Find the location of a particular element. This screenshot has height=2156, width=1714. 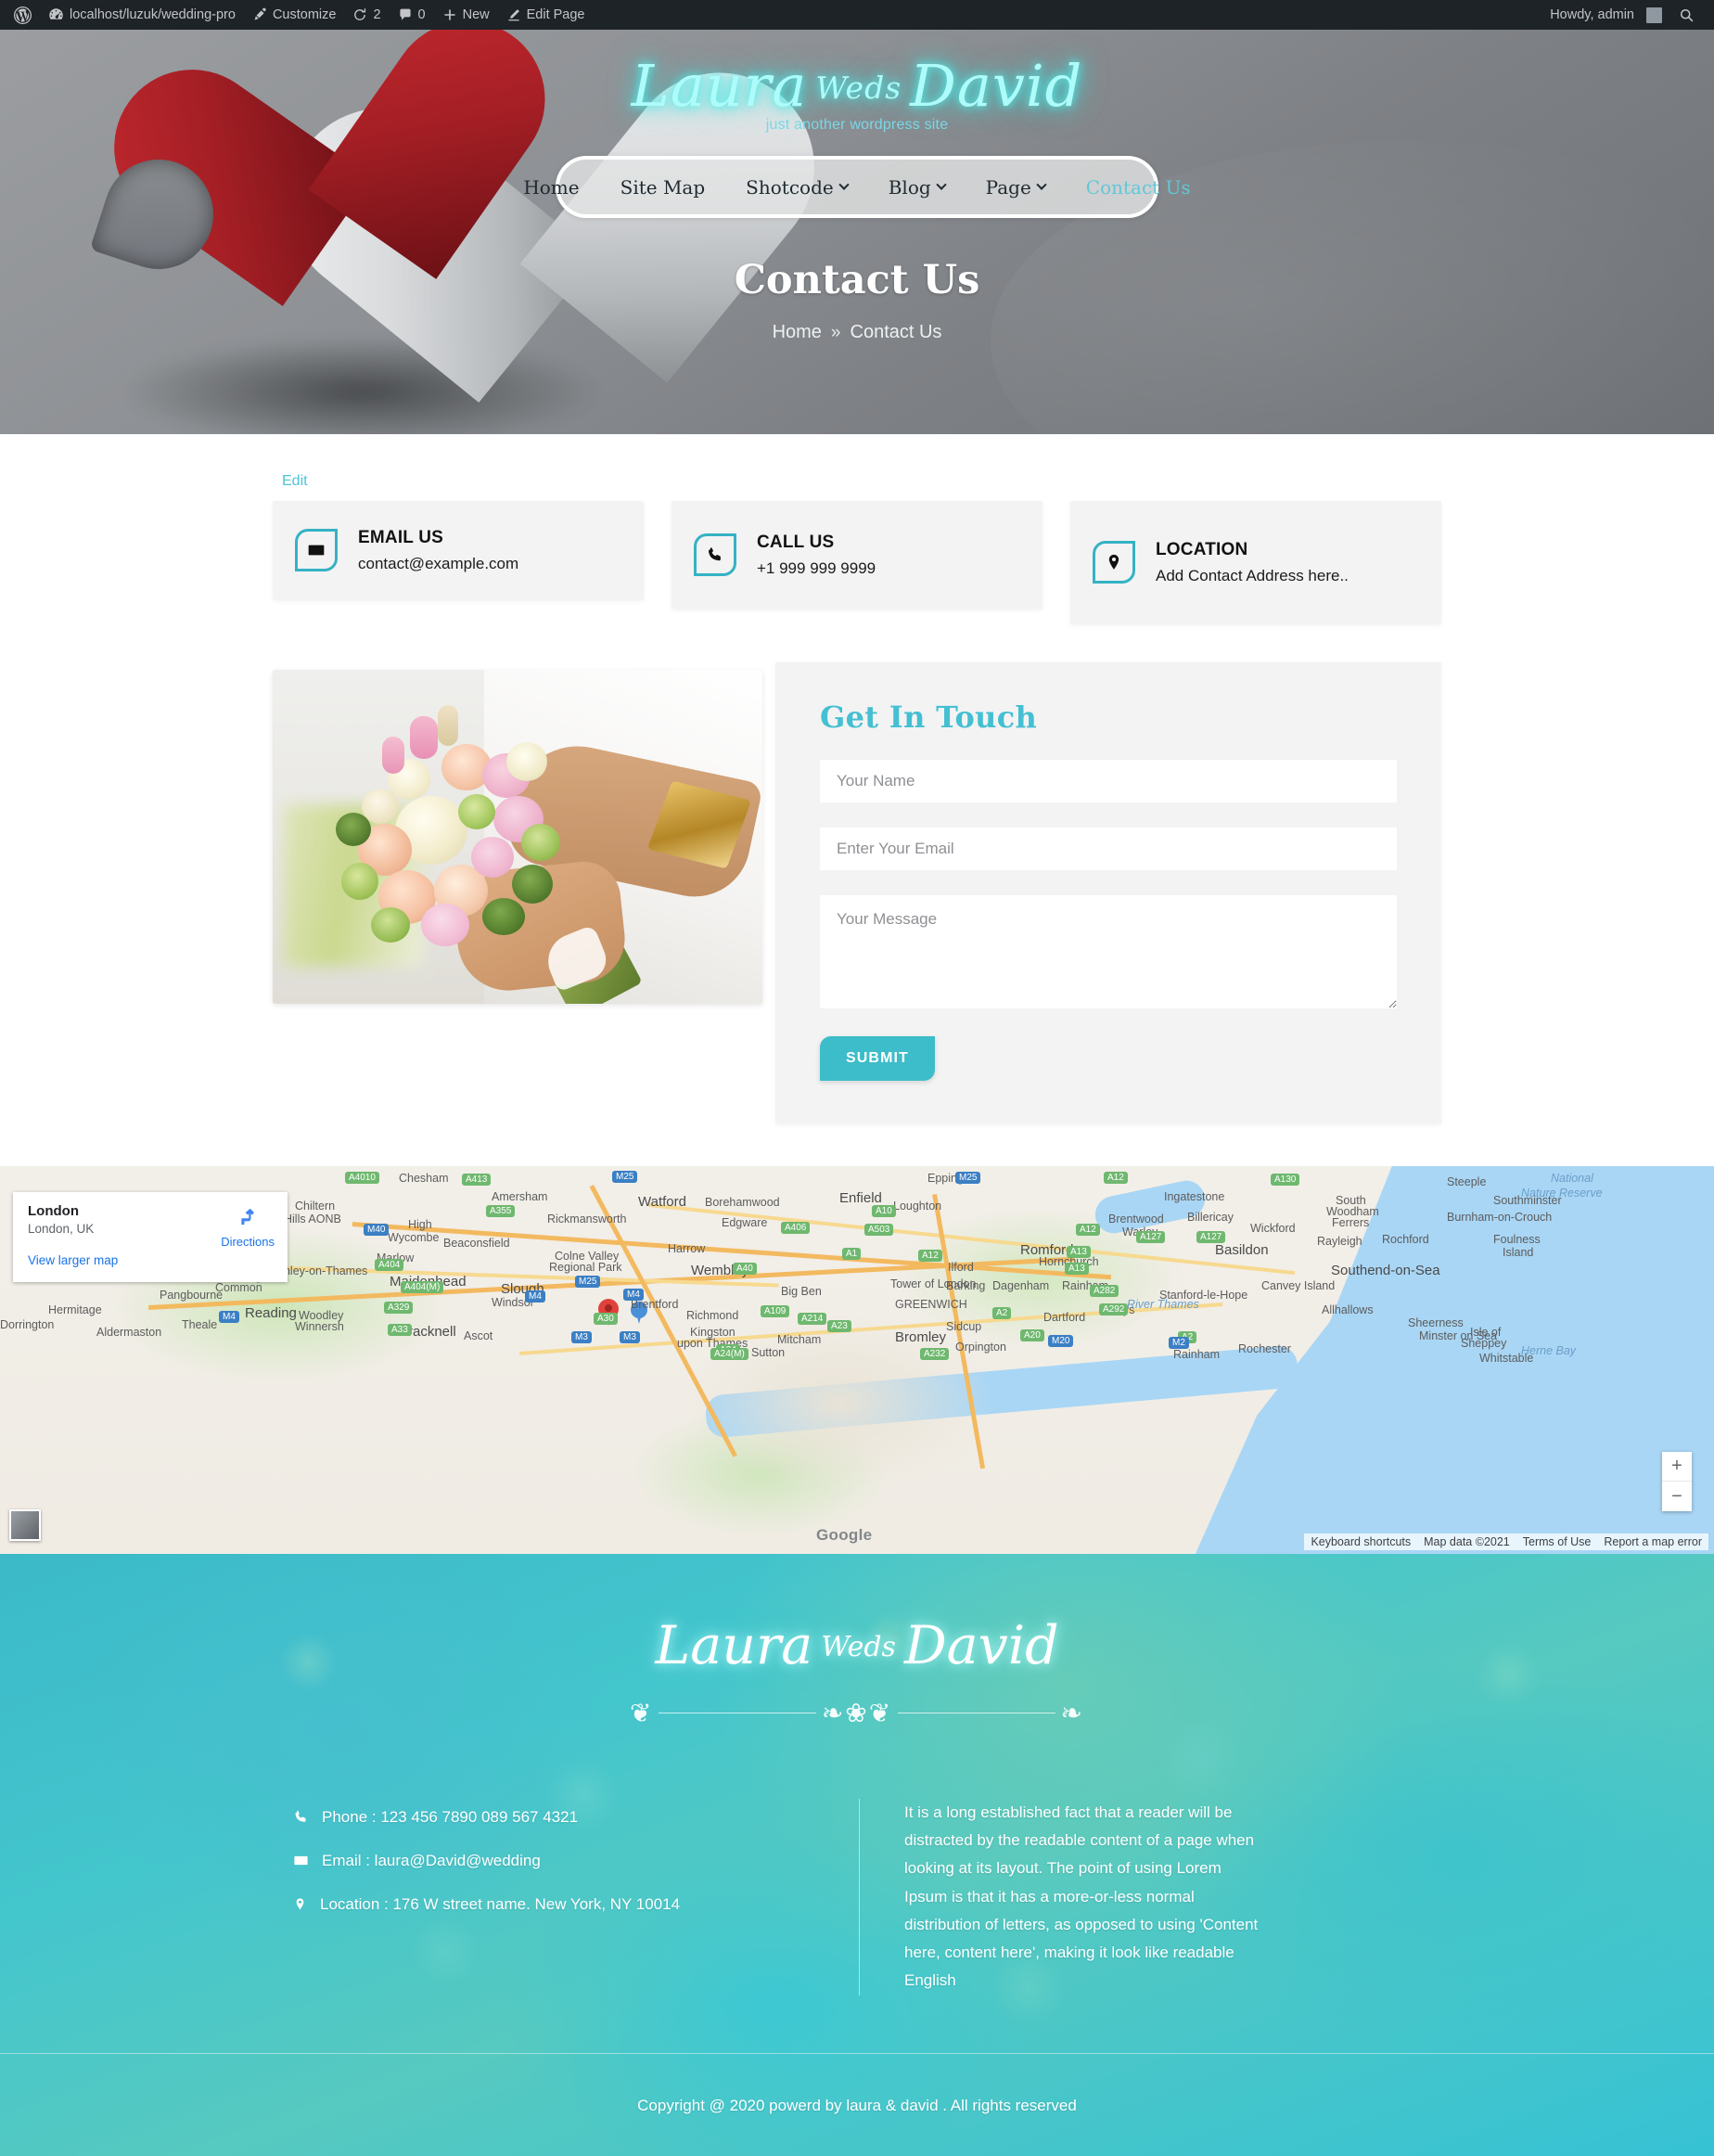

nav-label: Site Map is located at coordinates (663, 187).